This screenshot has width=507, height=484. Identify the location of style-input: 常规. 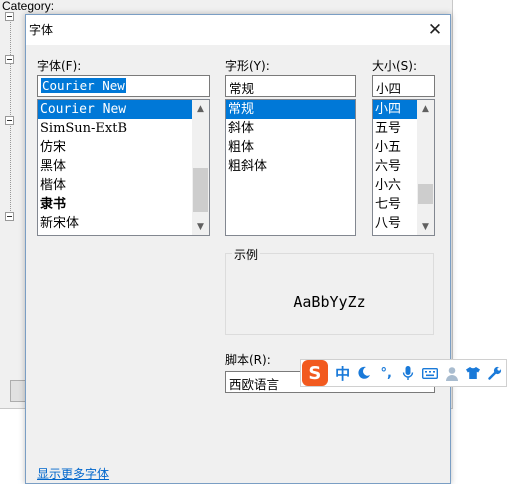
(290, 86).